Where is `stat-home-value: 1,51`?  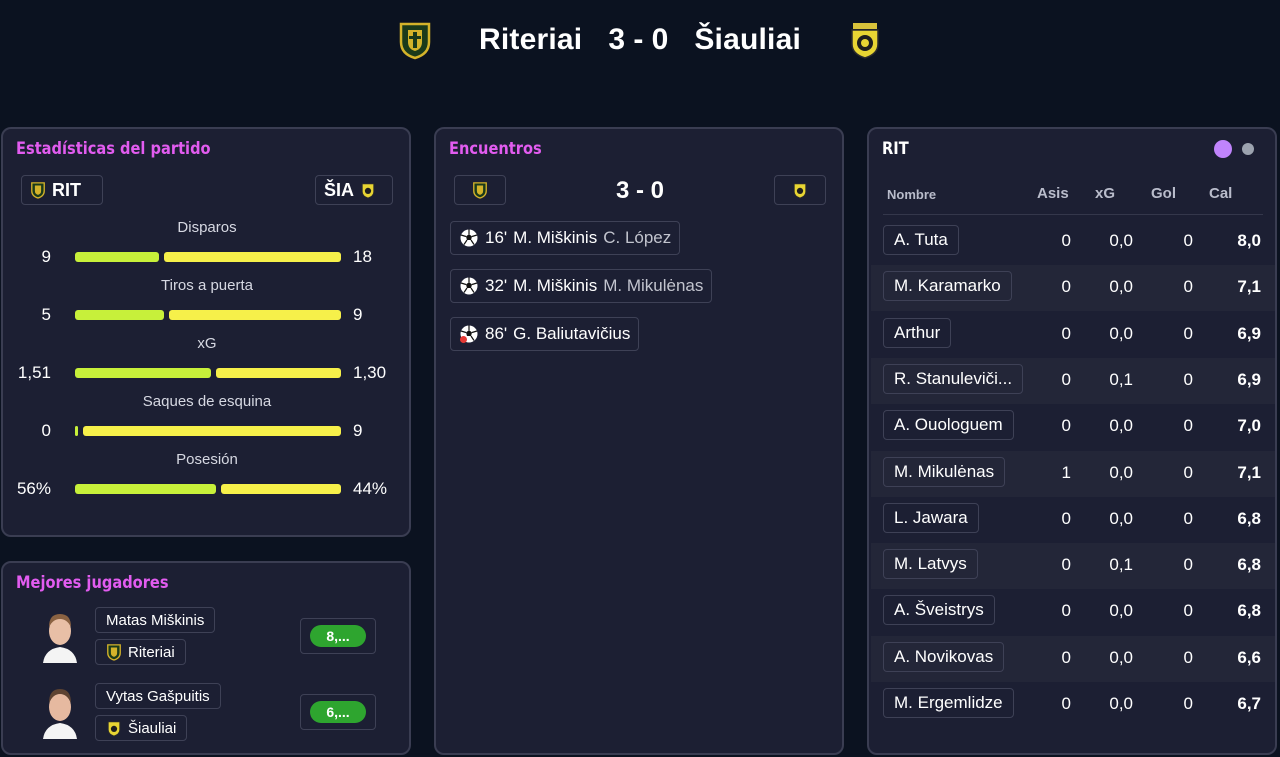
stat-home-value: 1,51 is located at coordinates (34, 372).